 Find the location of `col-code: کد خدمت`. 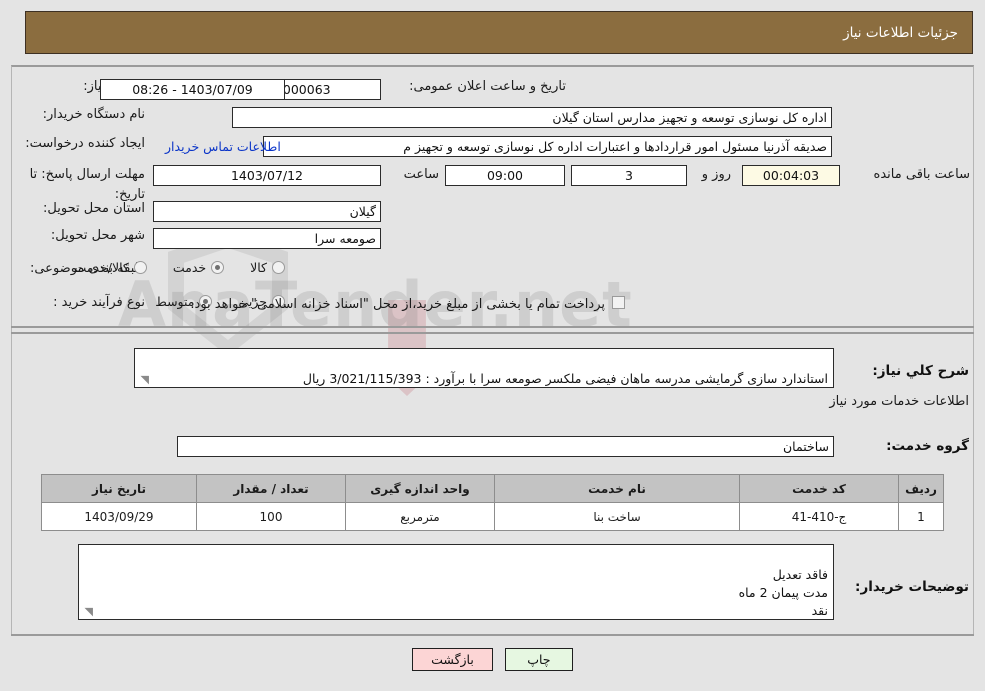

col-code: کد خدمت is located at coordinates (819, 488).